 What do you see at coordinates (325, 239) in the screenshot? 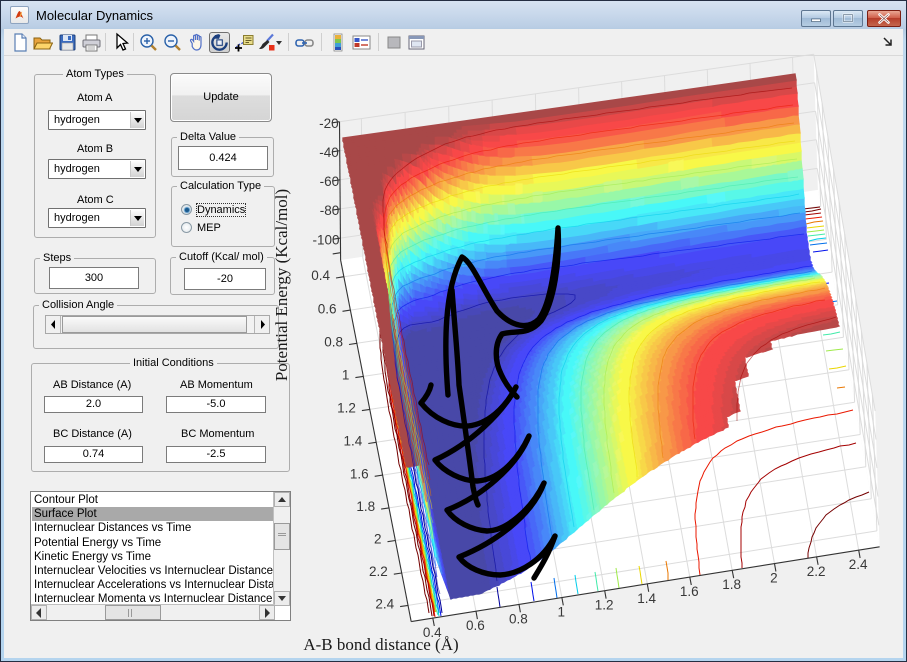
I see `svg-text: -100` at bounding box center [325, 239].